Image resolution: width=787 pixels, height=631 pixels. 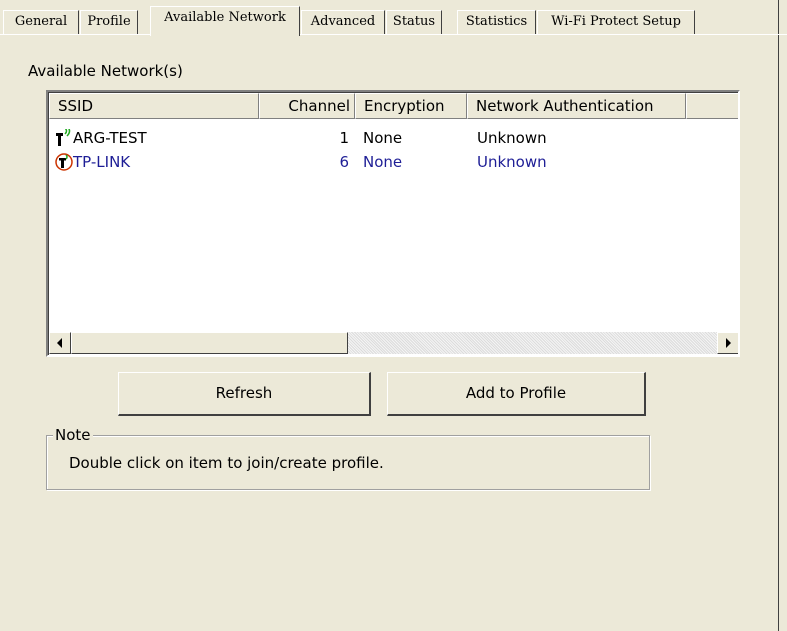 What do you see at coordinates (105, 71) in the screenshot?
I see `available-networks-label: Available Network(s)` at bounding box center [105, 71].